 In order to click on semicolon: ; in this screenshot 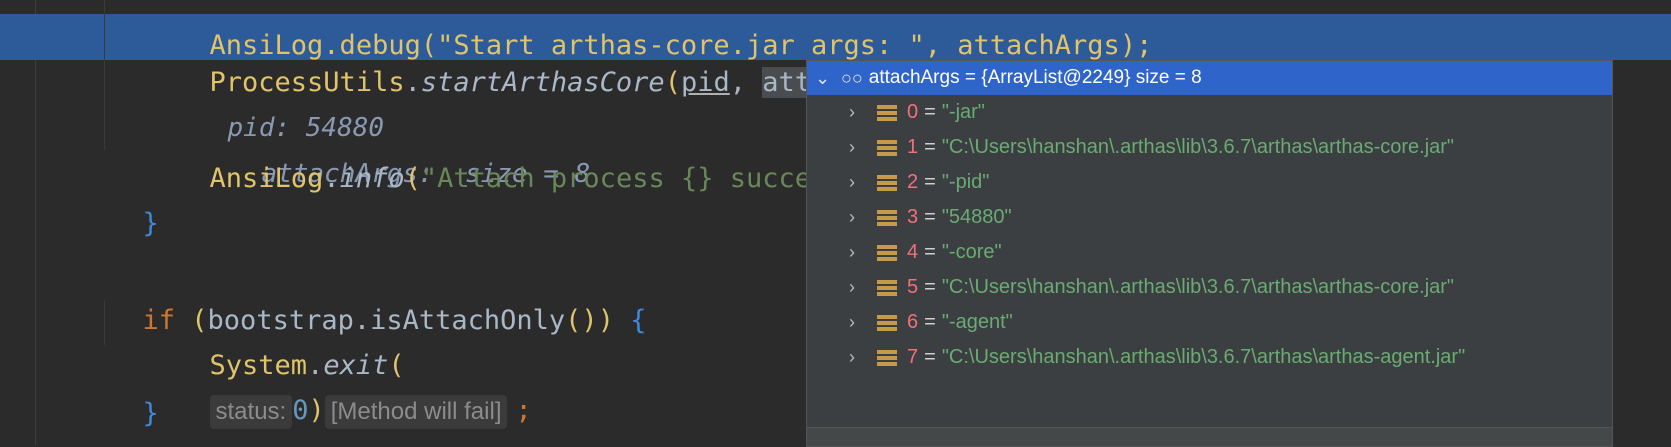, I will do `click(523, 410)`.